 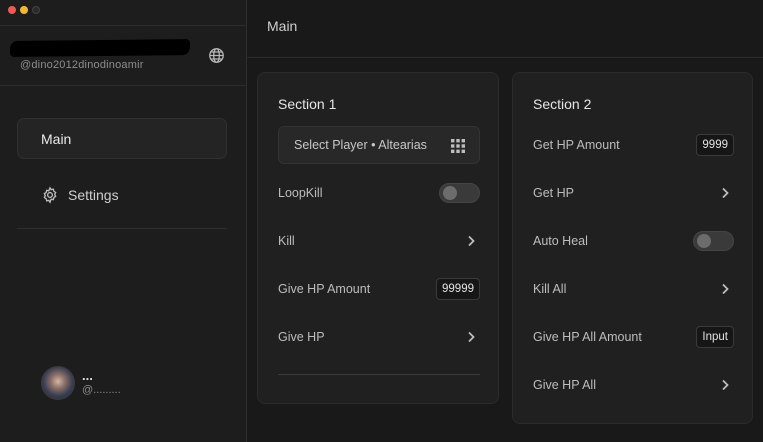 I want to click on give-hp-row: Give HP, so click(x=379, y=337).